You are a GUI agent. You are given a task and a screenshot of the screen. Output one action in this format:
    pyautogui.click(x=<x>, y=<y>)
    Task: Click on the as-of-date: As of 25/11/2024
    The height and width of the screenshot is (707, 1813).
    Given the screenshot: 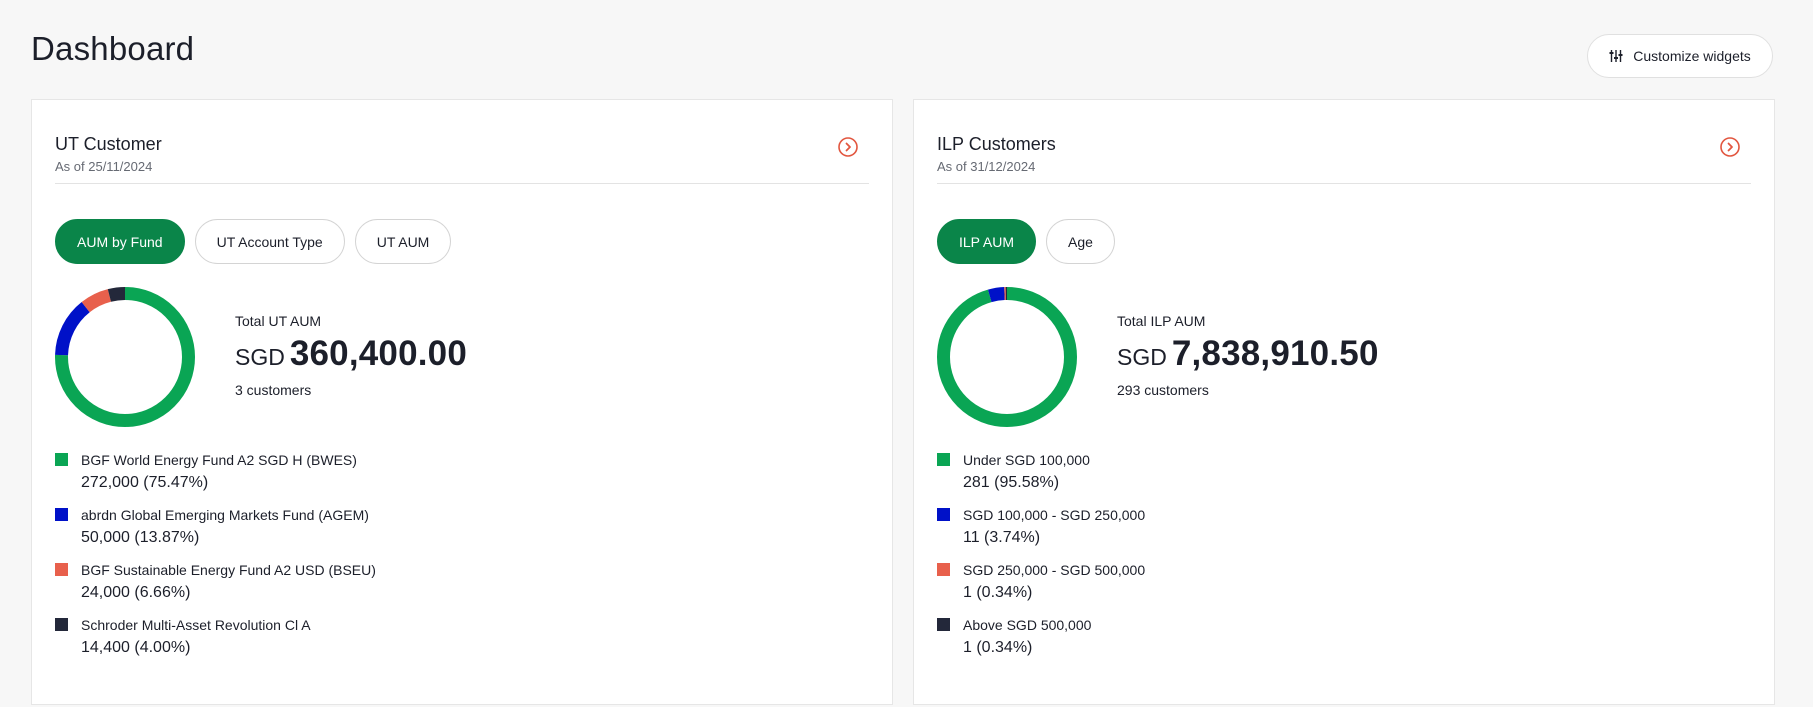 What is the action you would take?
    pyautogui.click(x=104, y=166)
    